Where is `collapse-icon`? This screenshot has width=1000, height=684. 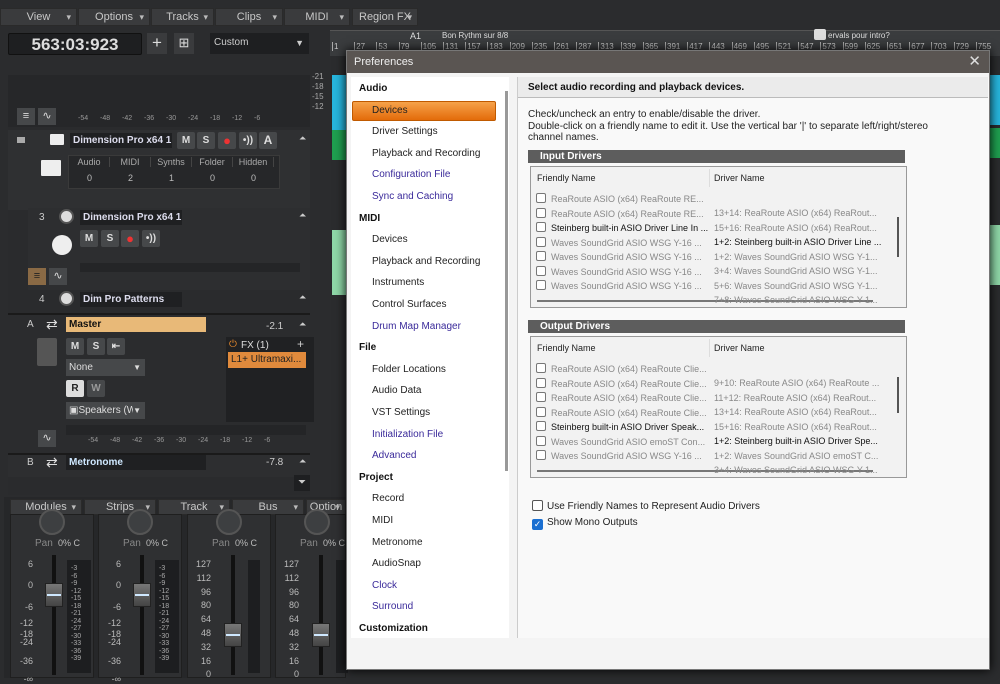
collapse-icon is located at coordinates (21, 140).